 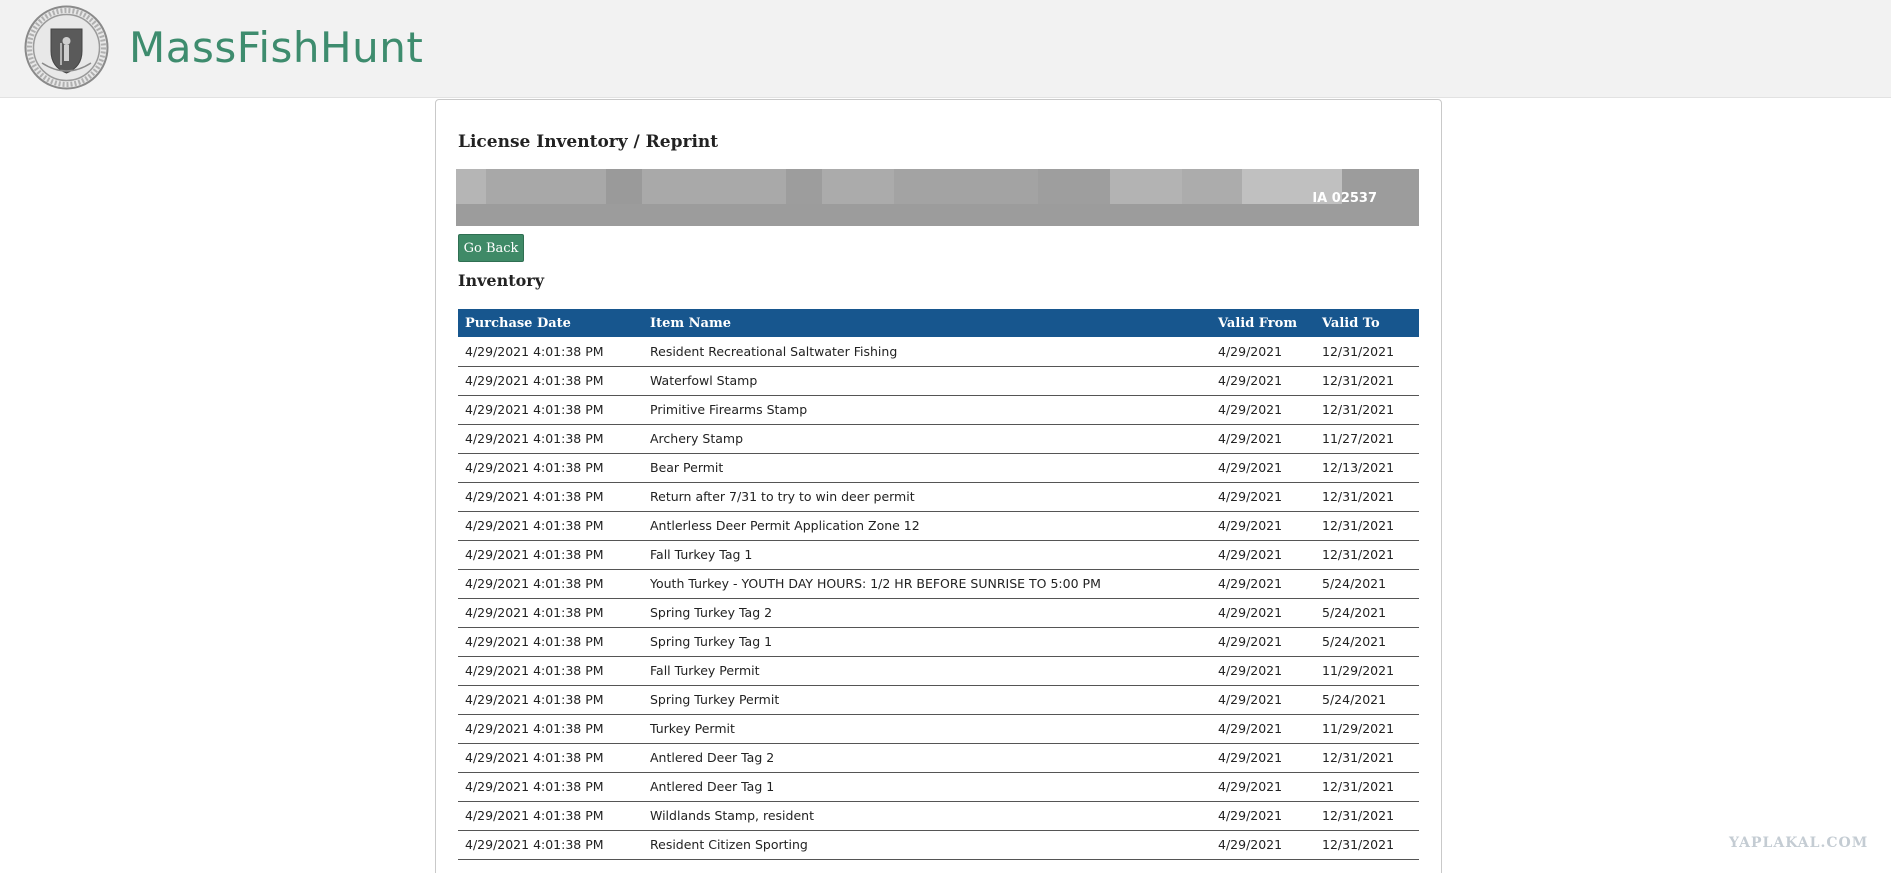 I want to click on valid-to-cell: 12/13/2021, so click(x=1367, y=468).